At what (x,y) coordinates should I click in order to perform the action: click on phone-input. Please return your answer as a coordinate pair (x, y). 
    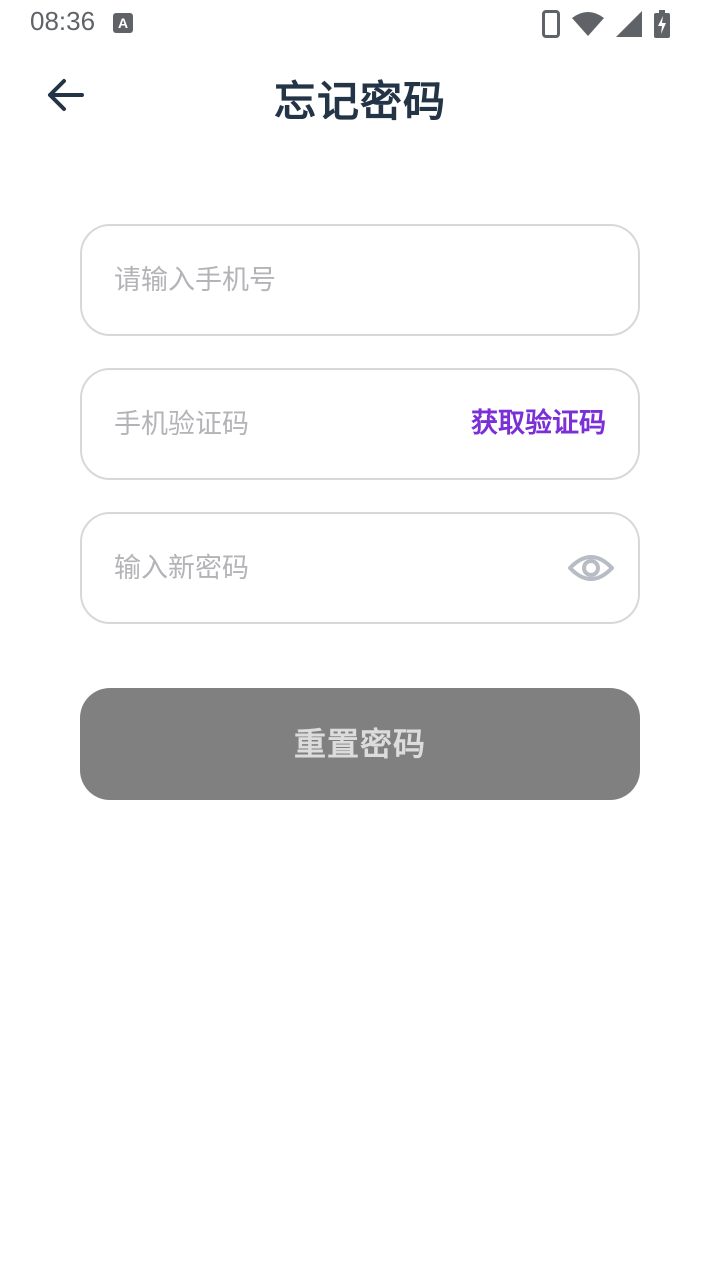
    Looking at the image, I should click on (359, 280).